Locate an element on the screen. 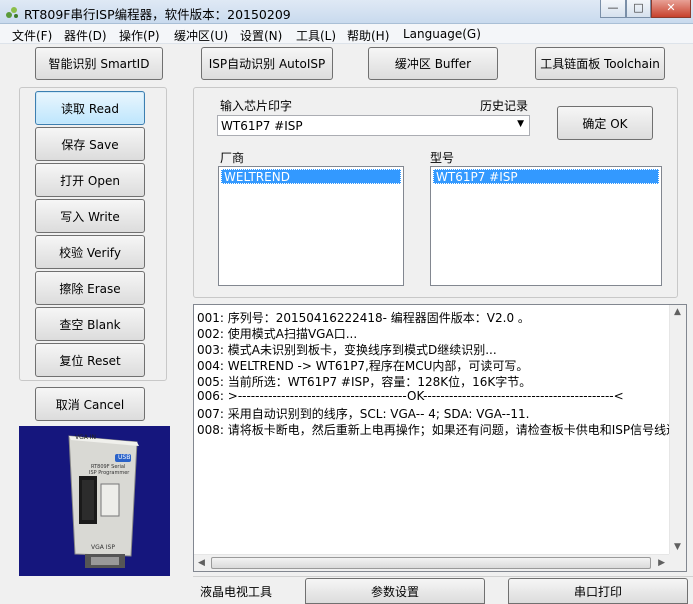 This screenshot has height=604, width=693. smartid-button: 智能识别 SmartID is located at coordinates (99, 63).